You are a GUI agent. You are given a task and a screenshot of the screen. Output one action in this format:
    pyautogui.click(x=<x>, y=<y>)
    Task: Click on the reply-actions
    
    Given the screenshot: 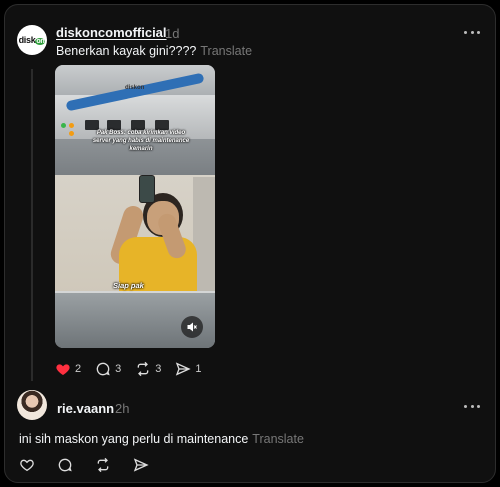 What is the action you would take?
    pyautogui.click(x=95, y=465)
    